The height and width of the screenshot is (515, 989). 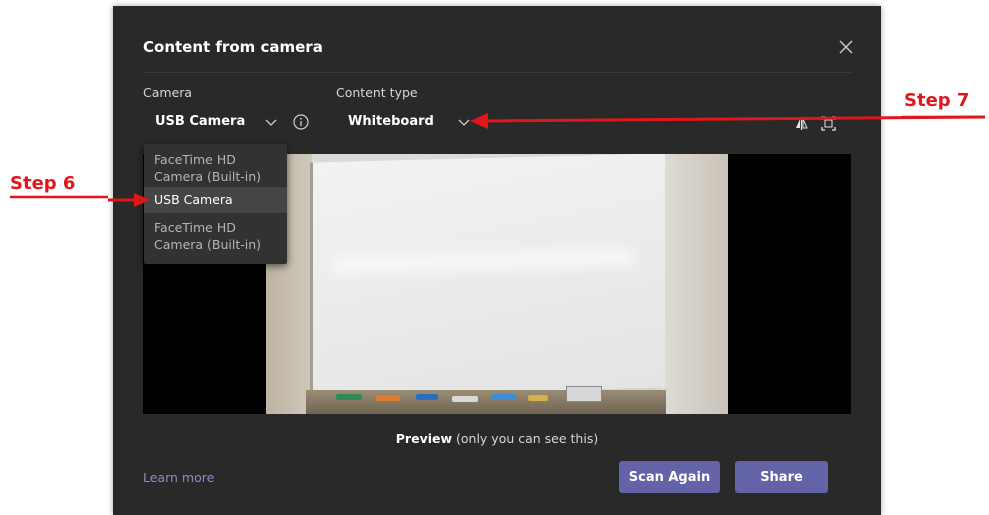 I want to click on camera-label: Camera, so click(x=168, y=92).